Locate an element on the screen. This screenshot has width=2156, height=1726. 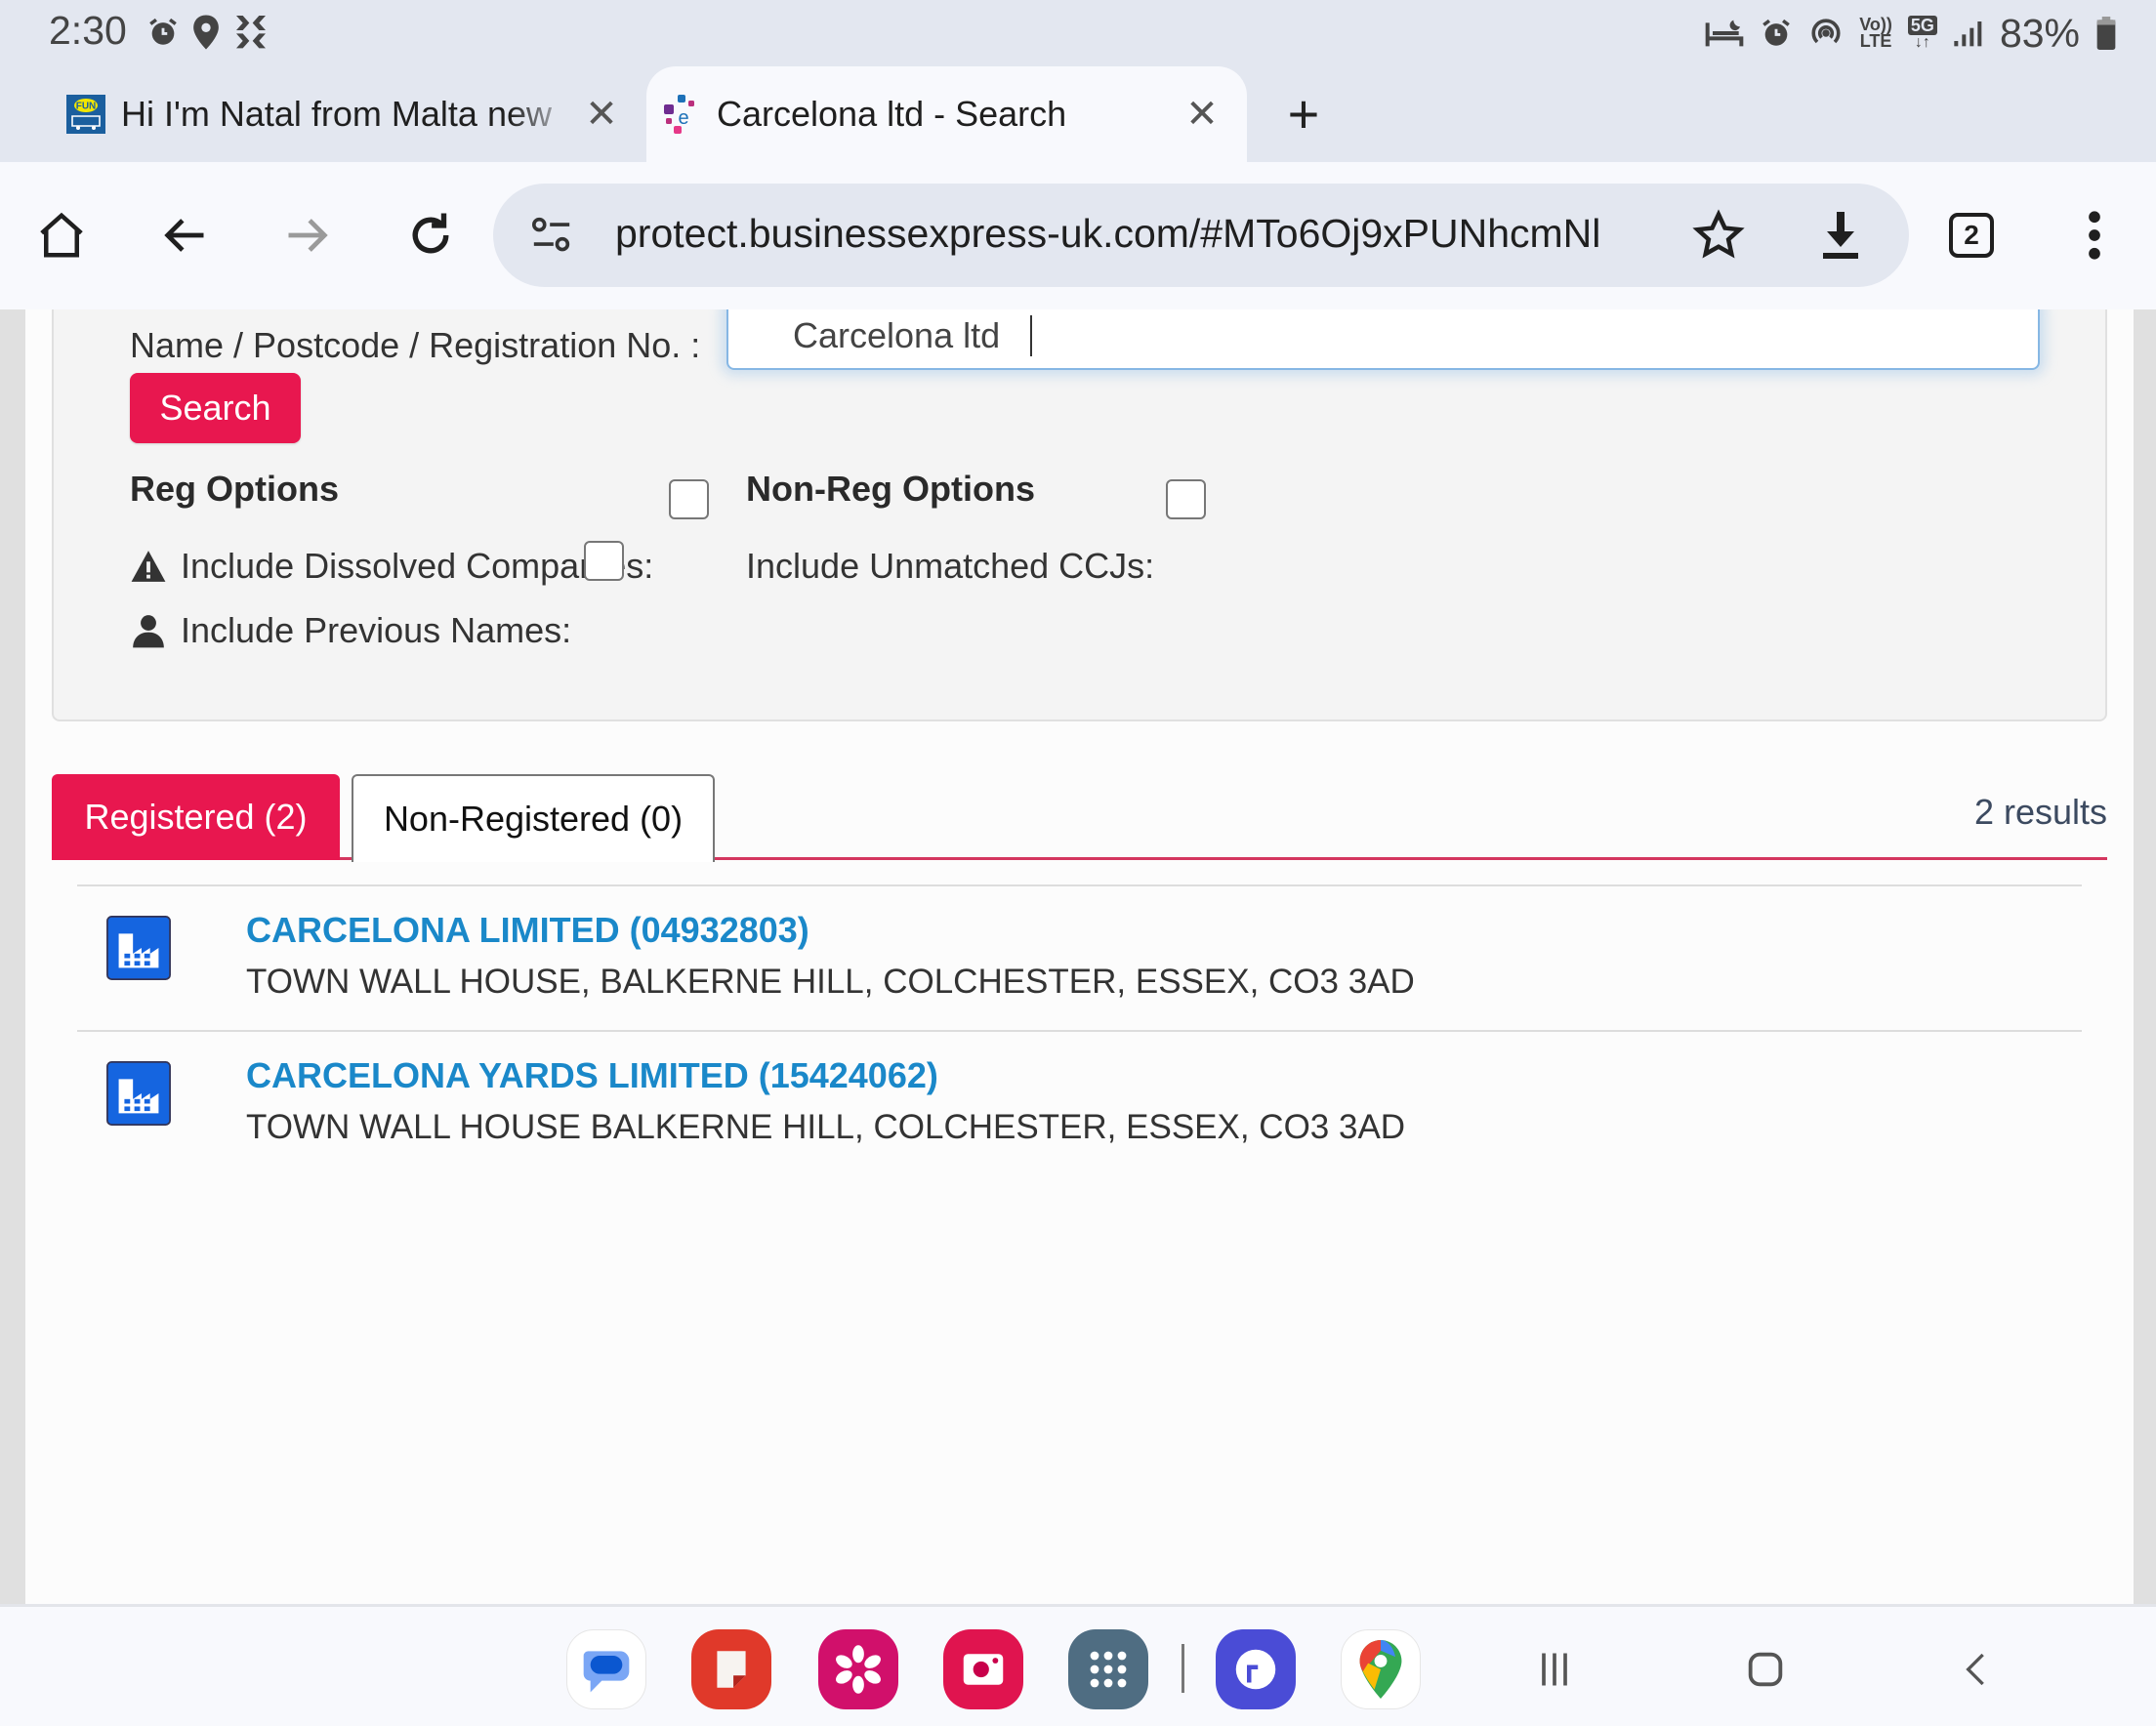
bedtime-icon is located at coordinates (1724, 33).